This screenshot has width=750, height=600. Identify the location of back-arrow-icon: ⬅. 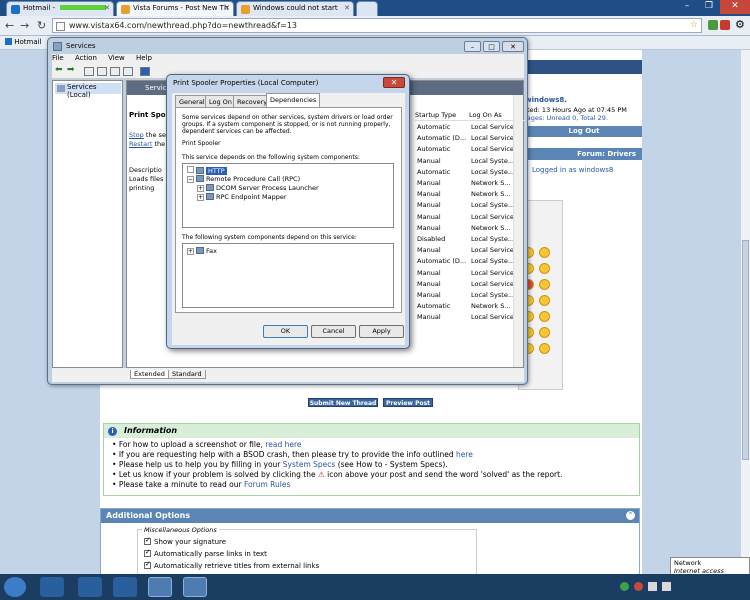
(60, 70).